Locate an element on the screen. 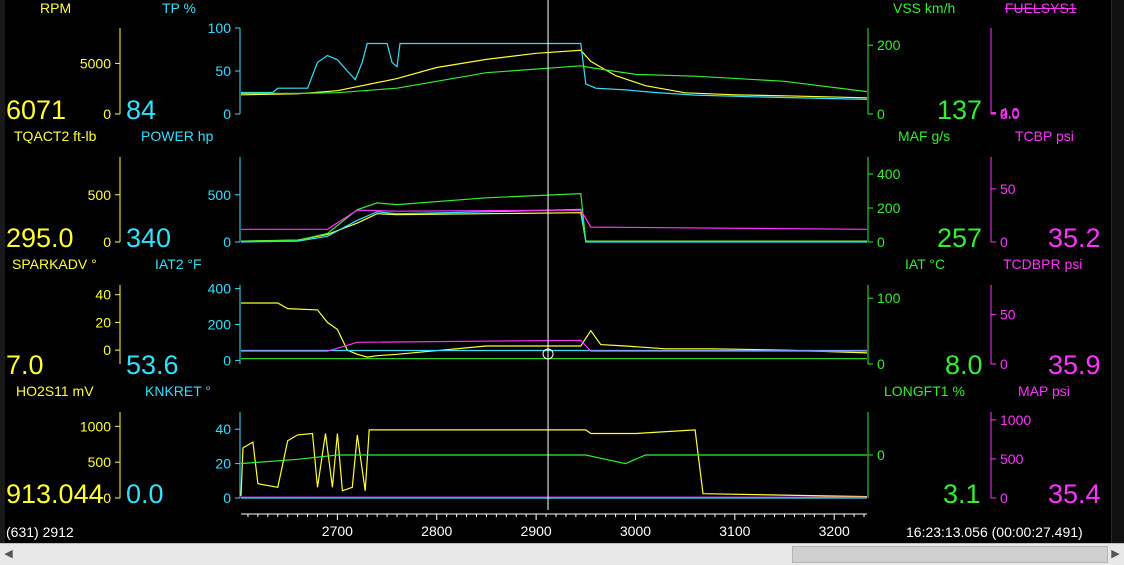 The height and width of the screenshot is (565, 1124). panel2-right-label: MAF g/s is located at coordinates (924, 136).